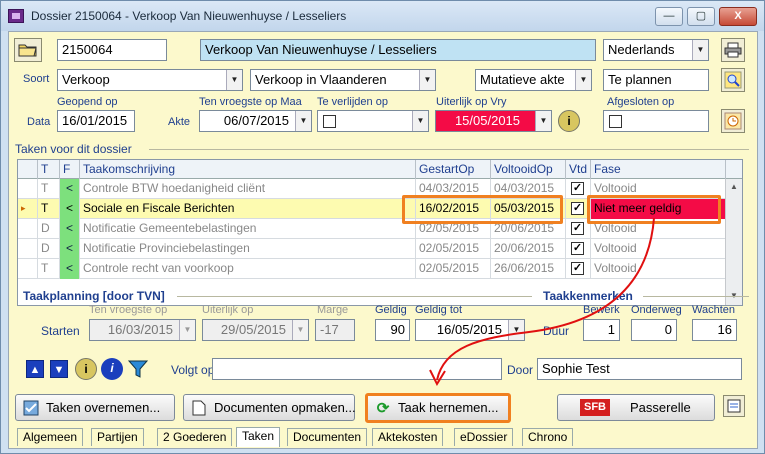 This screenshot has width=765, height=454. Describe the element at coordinates (654, 209) in the screenshot. I see `fase-highlight` at that location.